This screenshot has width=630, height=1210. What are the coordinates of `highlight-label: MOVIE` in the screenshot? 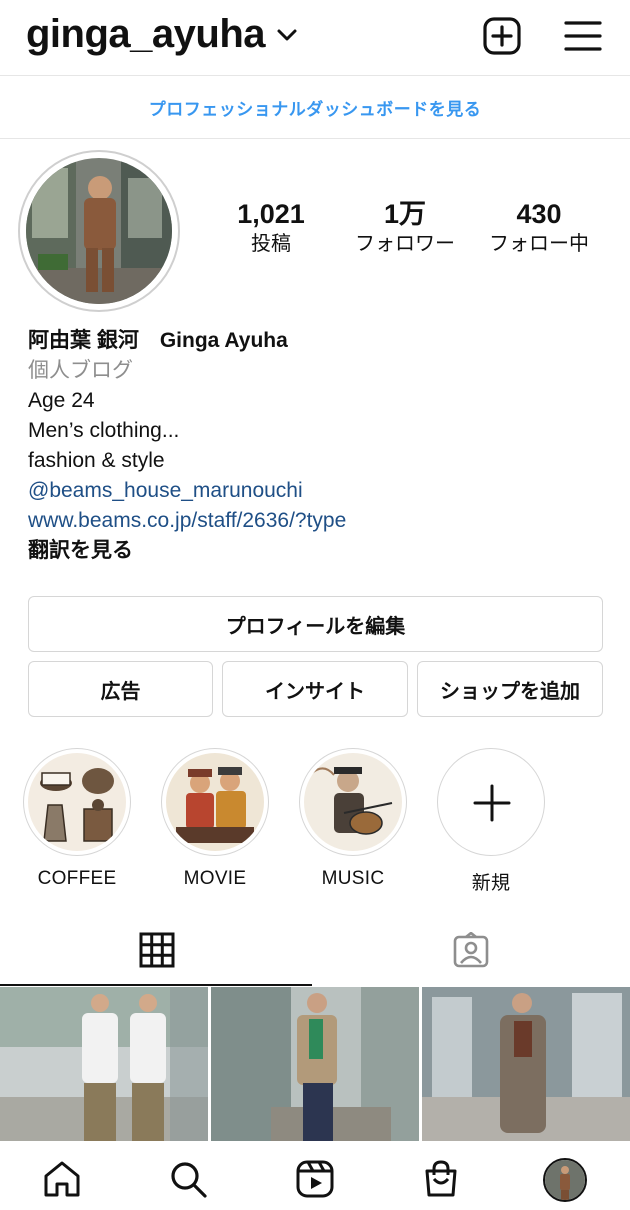 It's located at (215, 878).